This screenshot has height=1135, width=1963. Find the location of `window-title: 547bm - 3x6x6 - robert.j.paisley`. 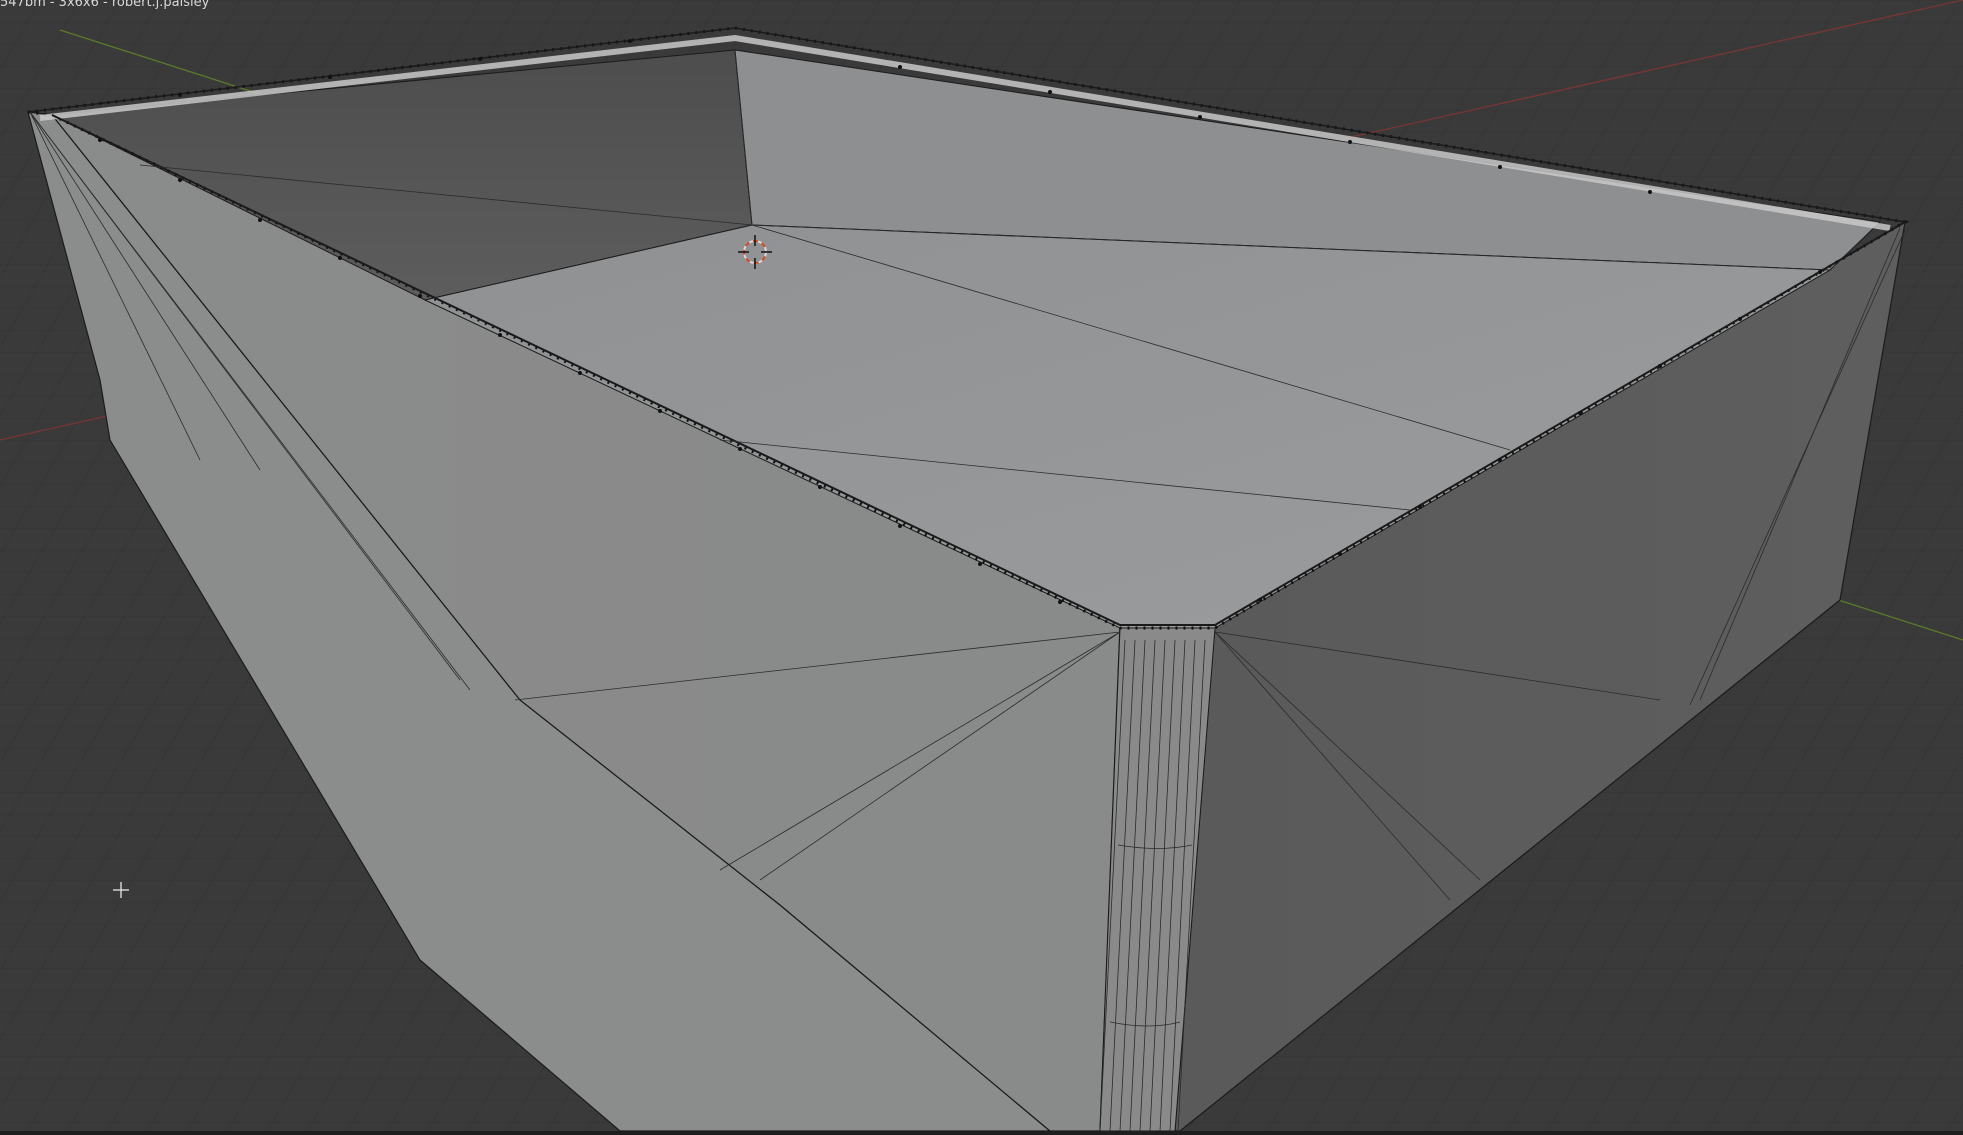

window-title: 547bm - 3x6x6 - robert.j.paisley is located at coordinates (105, 5).